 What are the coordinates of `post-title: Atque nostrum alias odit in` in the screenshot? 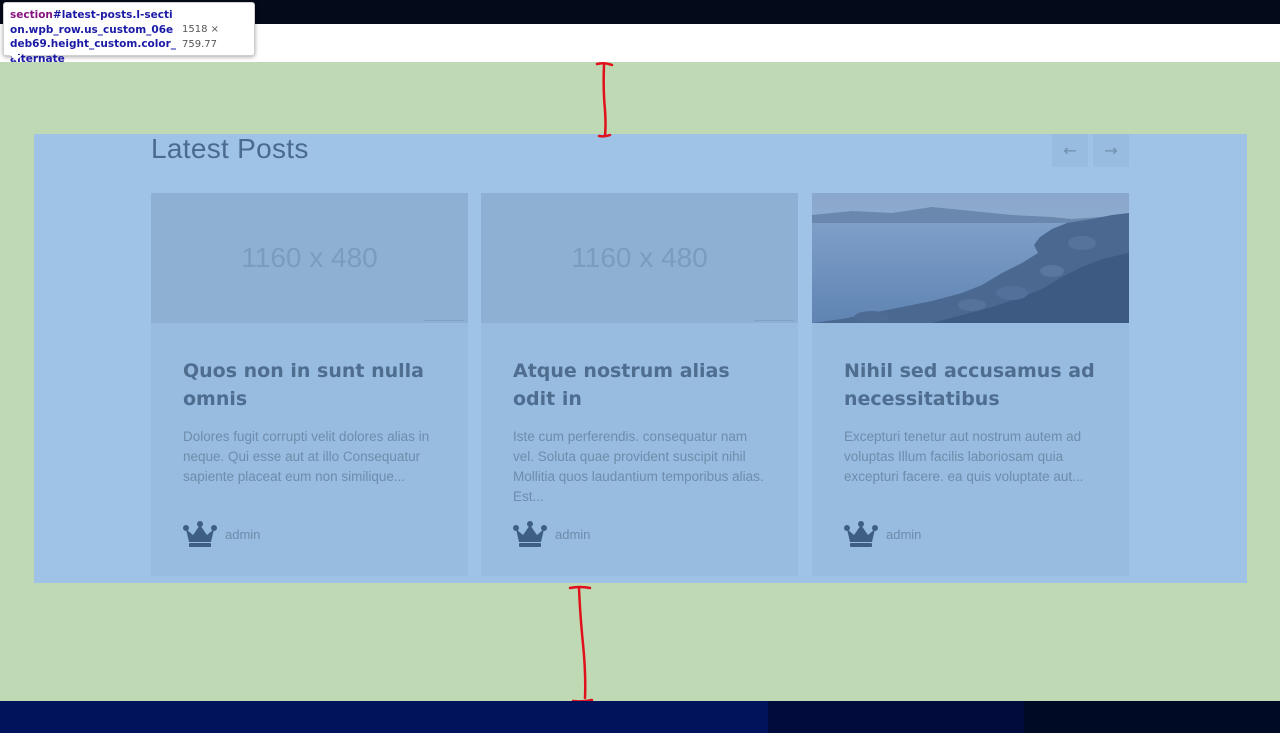 It's located at (639, 385).